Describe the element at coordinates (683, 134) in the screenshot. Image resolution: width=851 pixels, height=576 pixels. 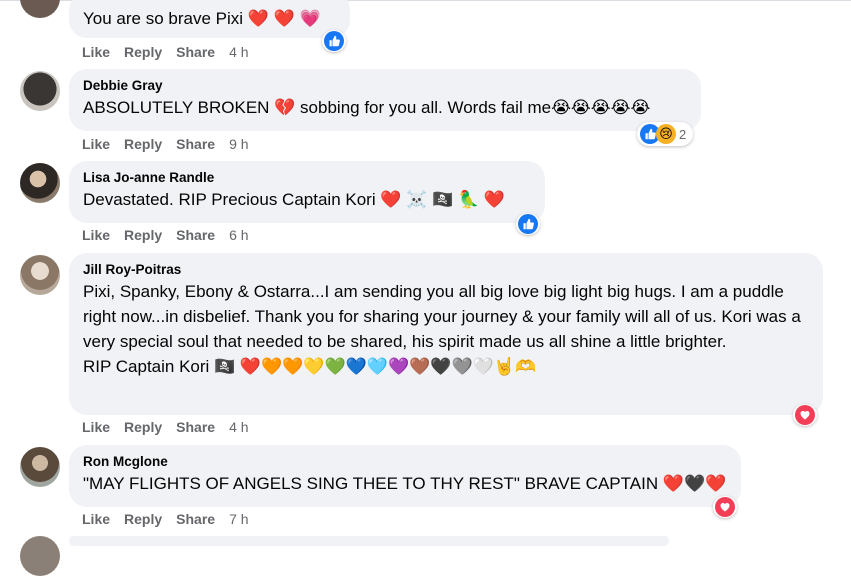
I see `reaction-count: 2` at that location.